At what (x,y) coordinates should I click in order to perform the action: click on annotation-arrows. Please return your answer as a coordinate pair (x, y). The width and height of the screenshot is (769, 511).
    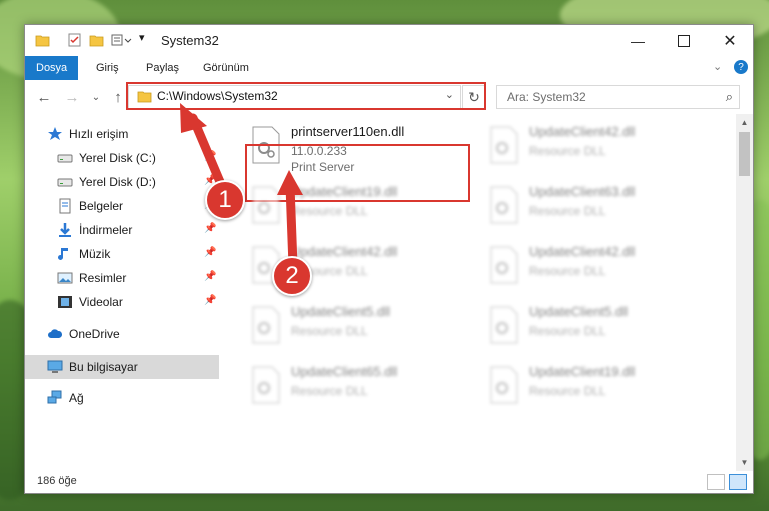
    Looking at the image, I should click on (241, 187).